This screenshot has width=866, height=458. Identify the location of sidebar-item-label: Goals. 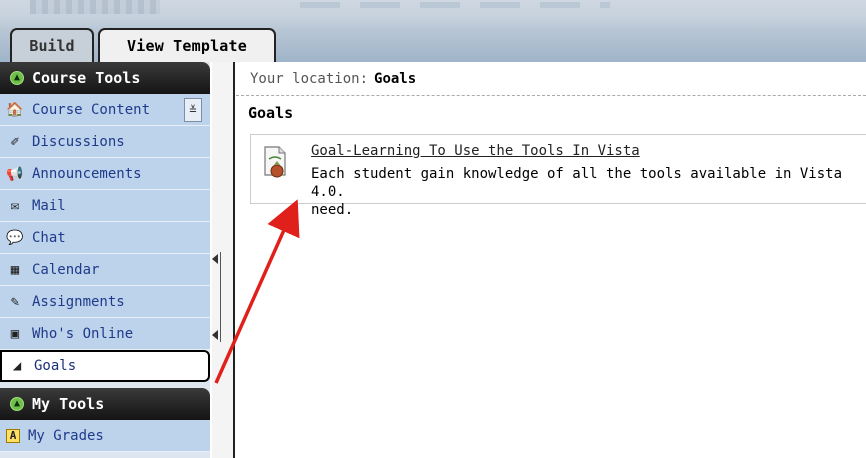
(55, 366).